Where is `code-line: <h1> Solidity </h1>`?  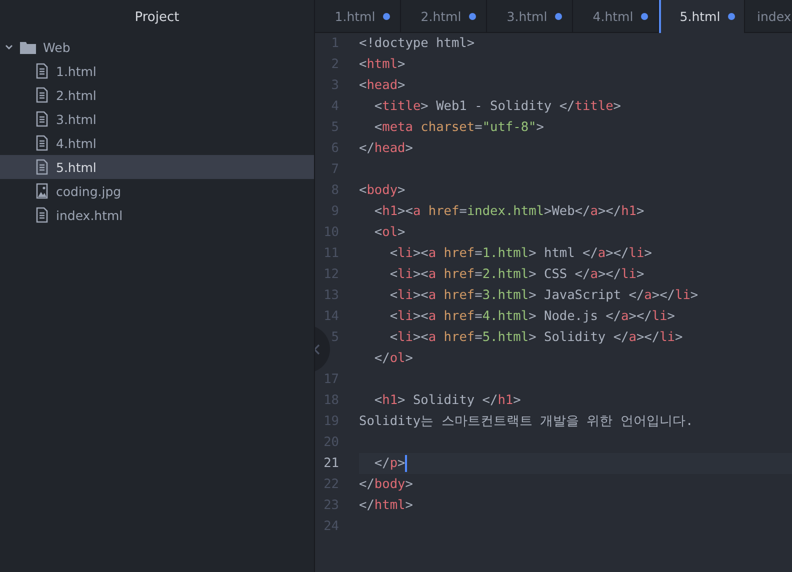 code-line: <h1> Solidity </h1> is located at coordinates (447, 401).